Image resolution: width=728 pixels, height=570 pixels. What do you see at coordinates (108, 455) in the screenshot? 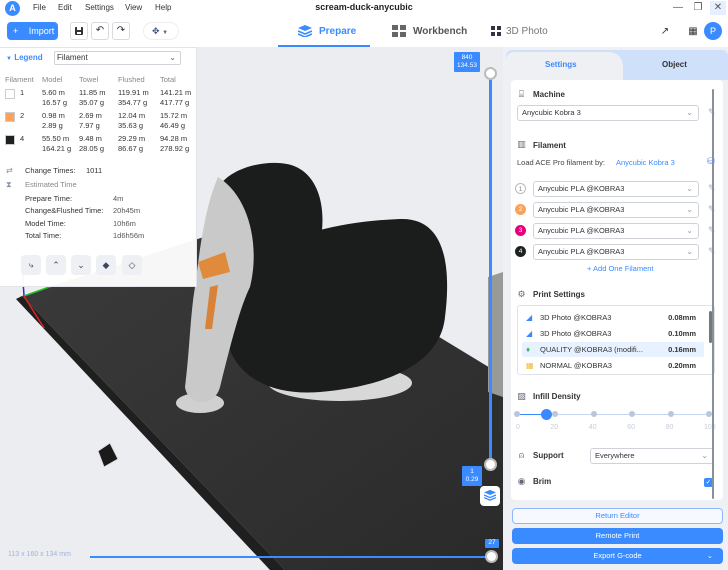
I see `bed-clip` at bounding box center [108, 455].